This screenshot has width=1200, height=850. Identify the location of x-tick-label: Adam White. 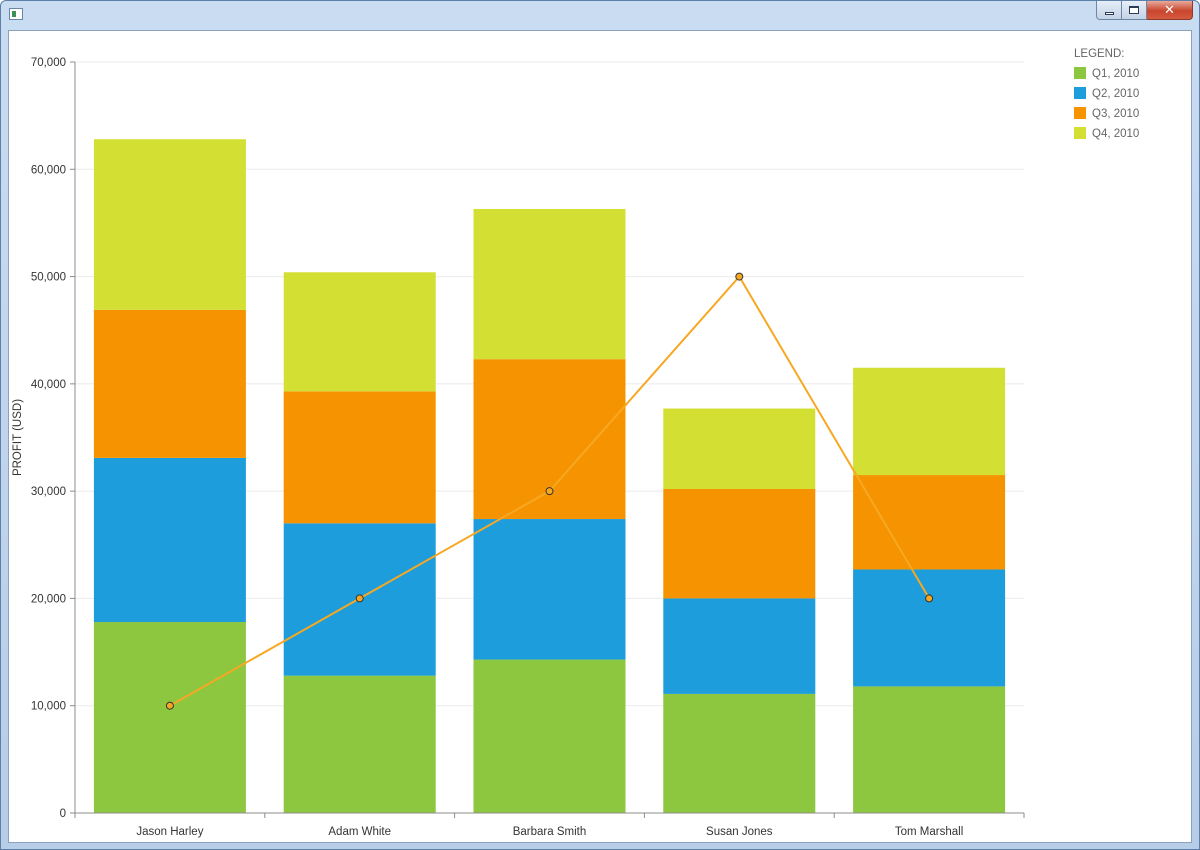
(359, 832).